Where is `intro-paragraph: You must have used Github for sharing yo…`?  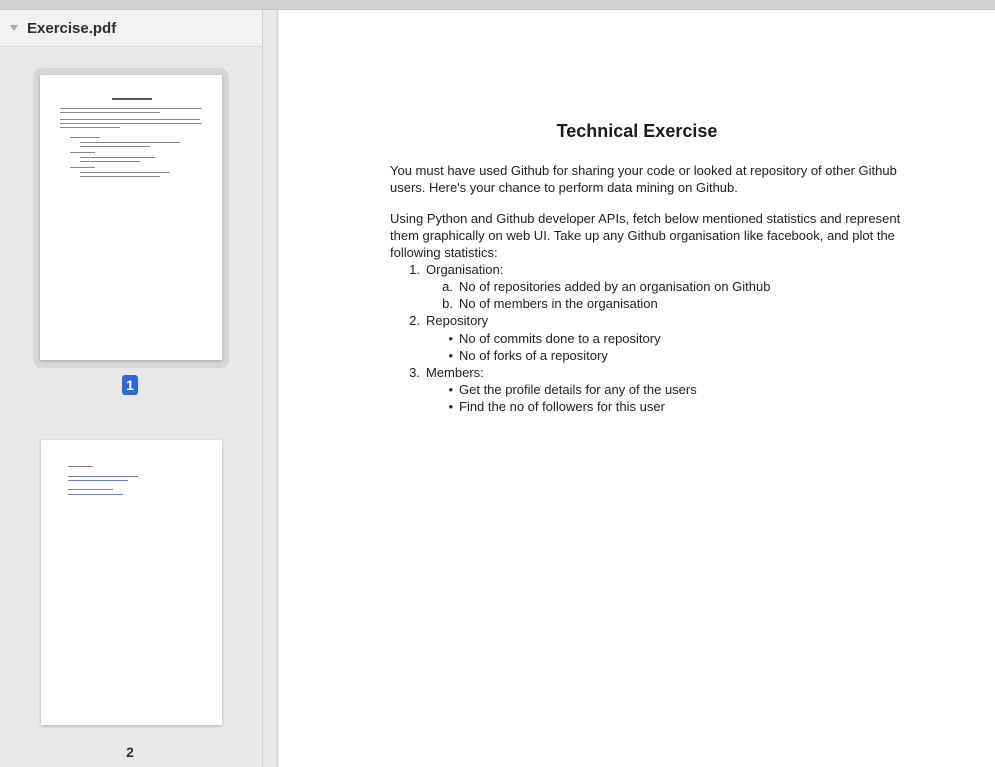 intro-paragraph: You must have used Github for sharing yo… is located at coordinates (643, 179).